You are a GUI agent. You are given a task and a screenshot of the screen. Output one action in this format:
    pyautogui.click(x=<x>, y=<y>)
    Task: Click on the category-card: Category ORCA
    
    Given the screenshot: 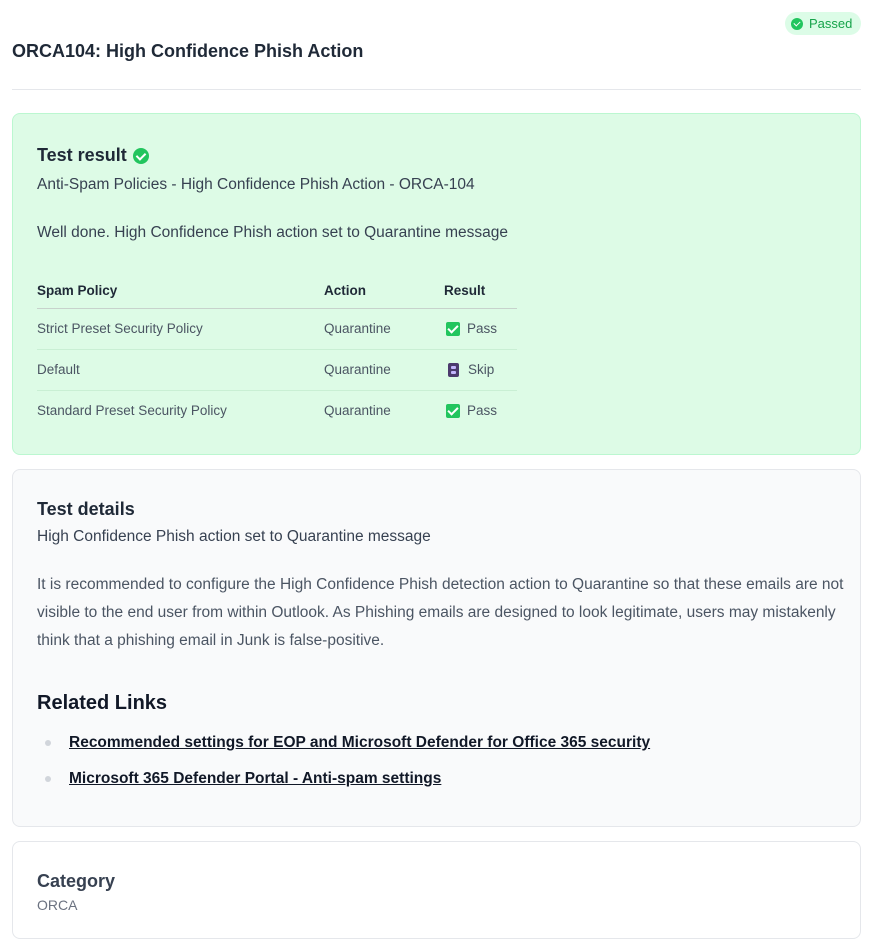 What is the action you would take?
    pyautogui.click(x=436, y=890)
    